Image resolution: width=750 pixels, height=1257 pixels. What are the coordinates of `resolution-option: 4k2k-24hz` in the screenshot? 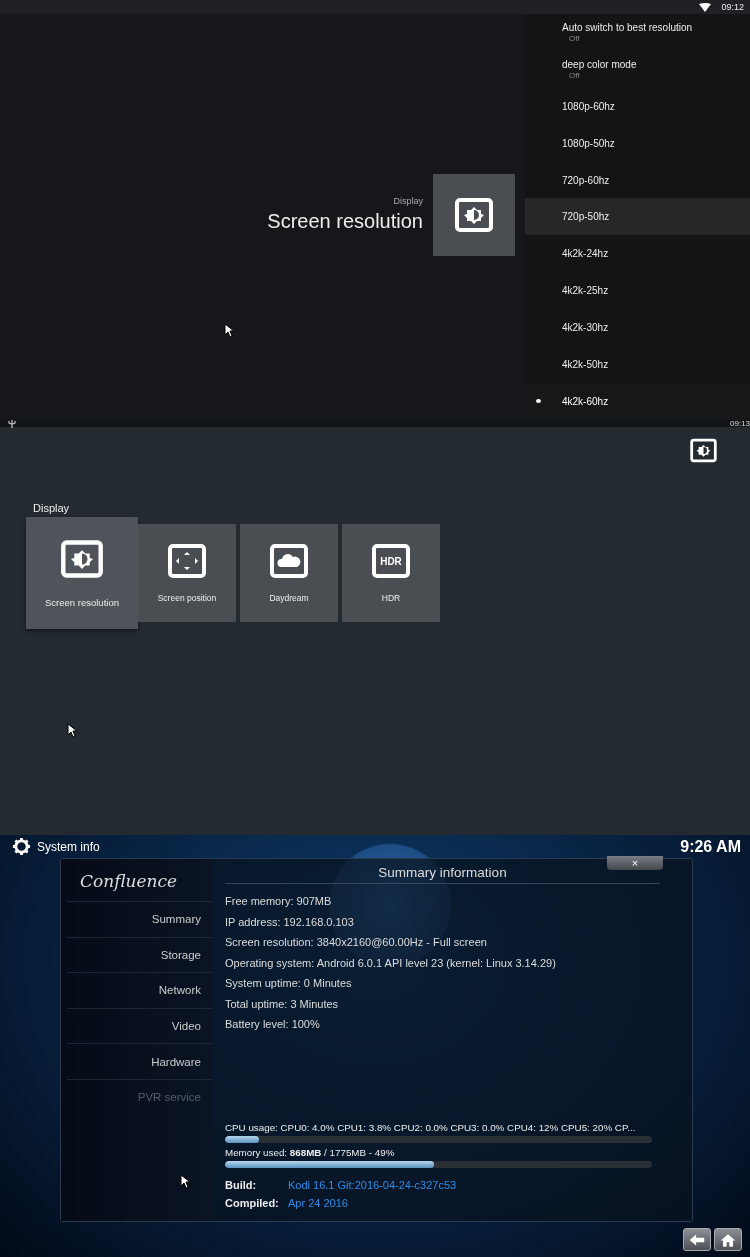 It's located at (637, 254).